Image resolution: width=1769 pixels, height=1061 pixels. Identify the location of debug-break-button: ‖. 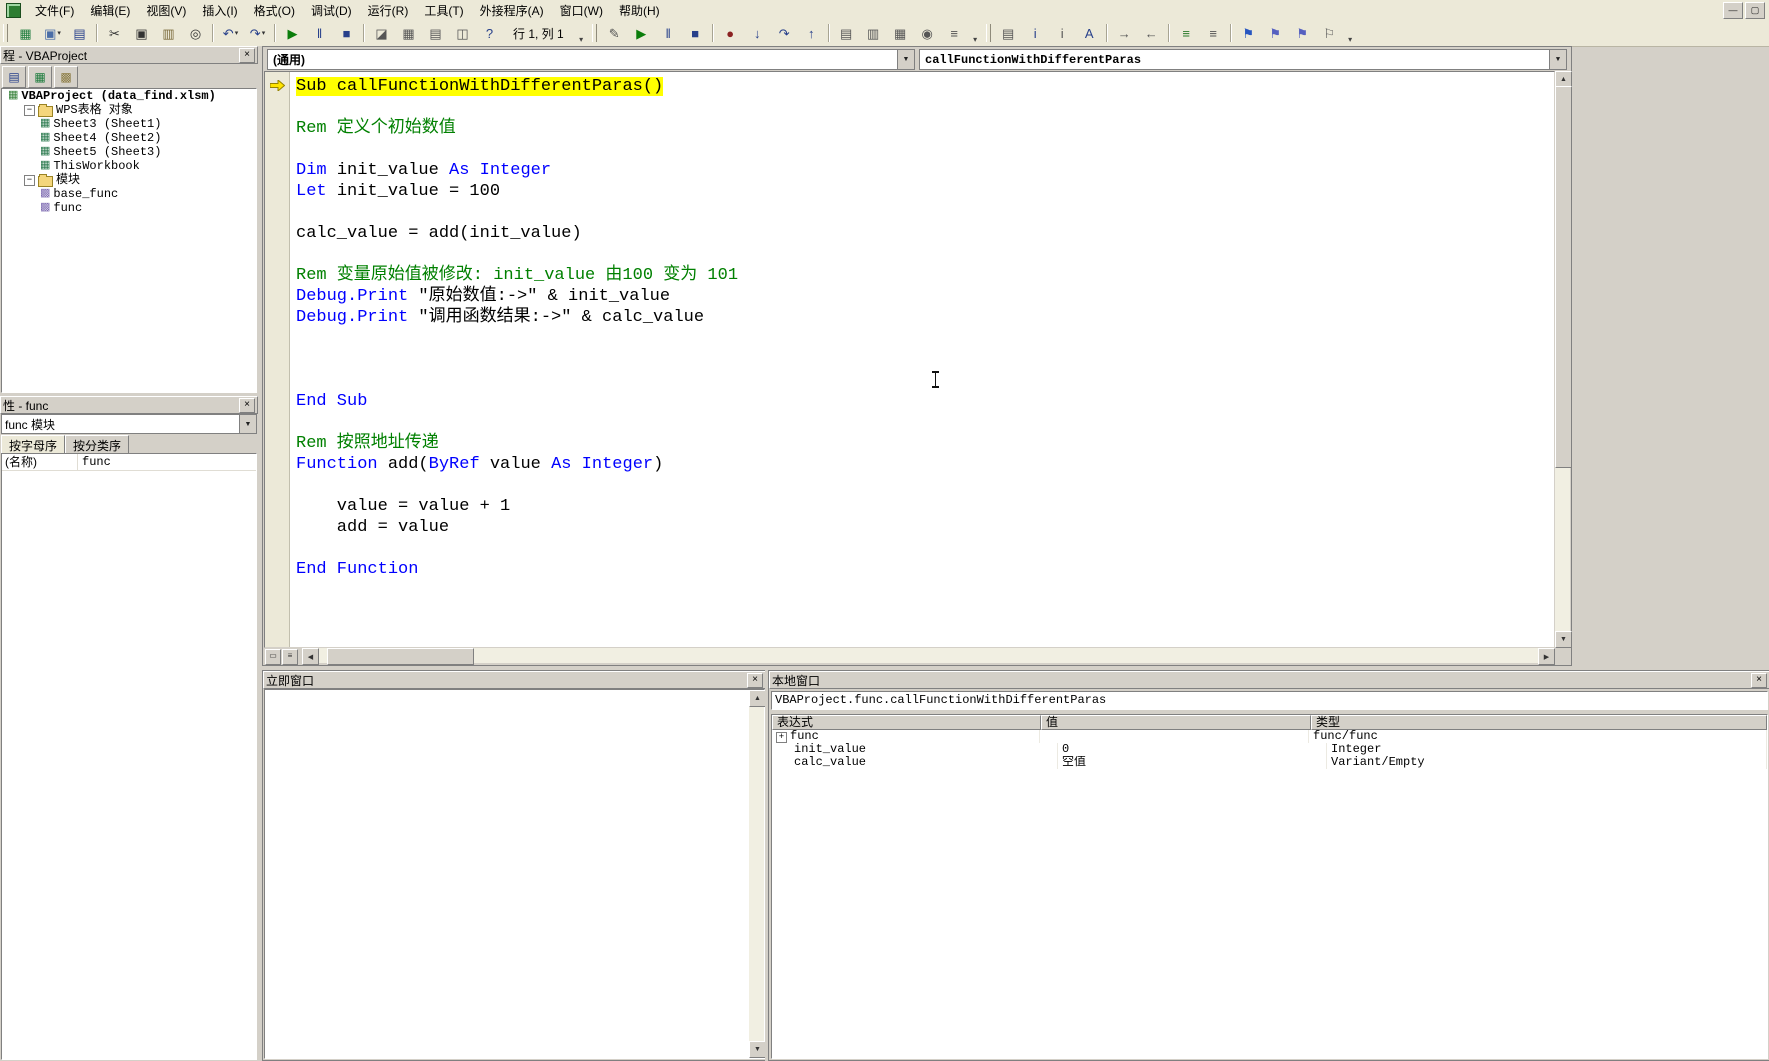
(668, 33).